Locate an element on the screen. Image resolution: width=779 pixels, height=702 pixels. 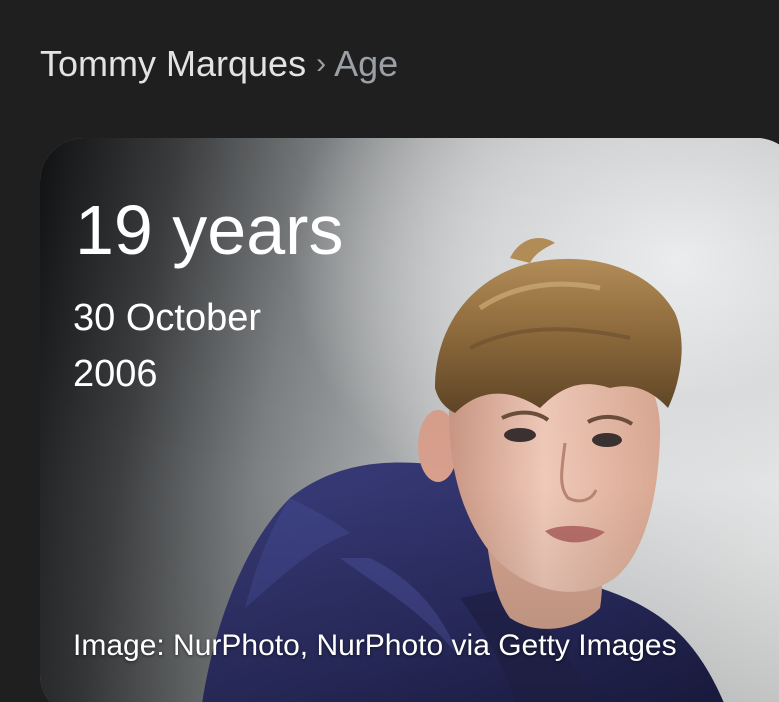
breadcrumb-attribute: Age is located at coordinates (366, 63).